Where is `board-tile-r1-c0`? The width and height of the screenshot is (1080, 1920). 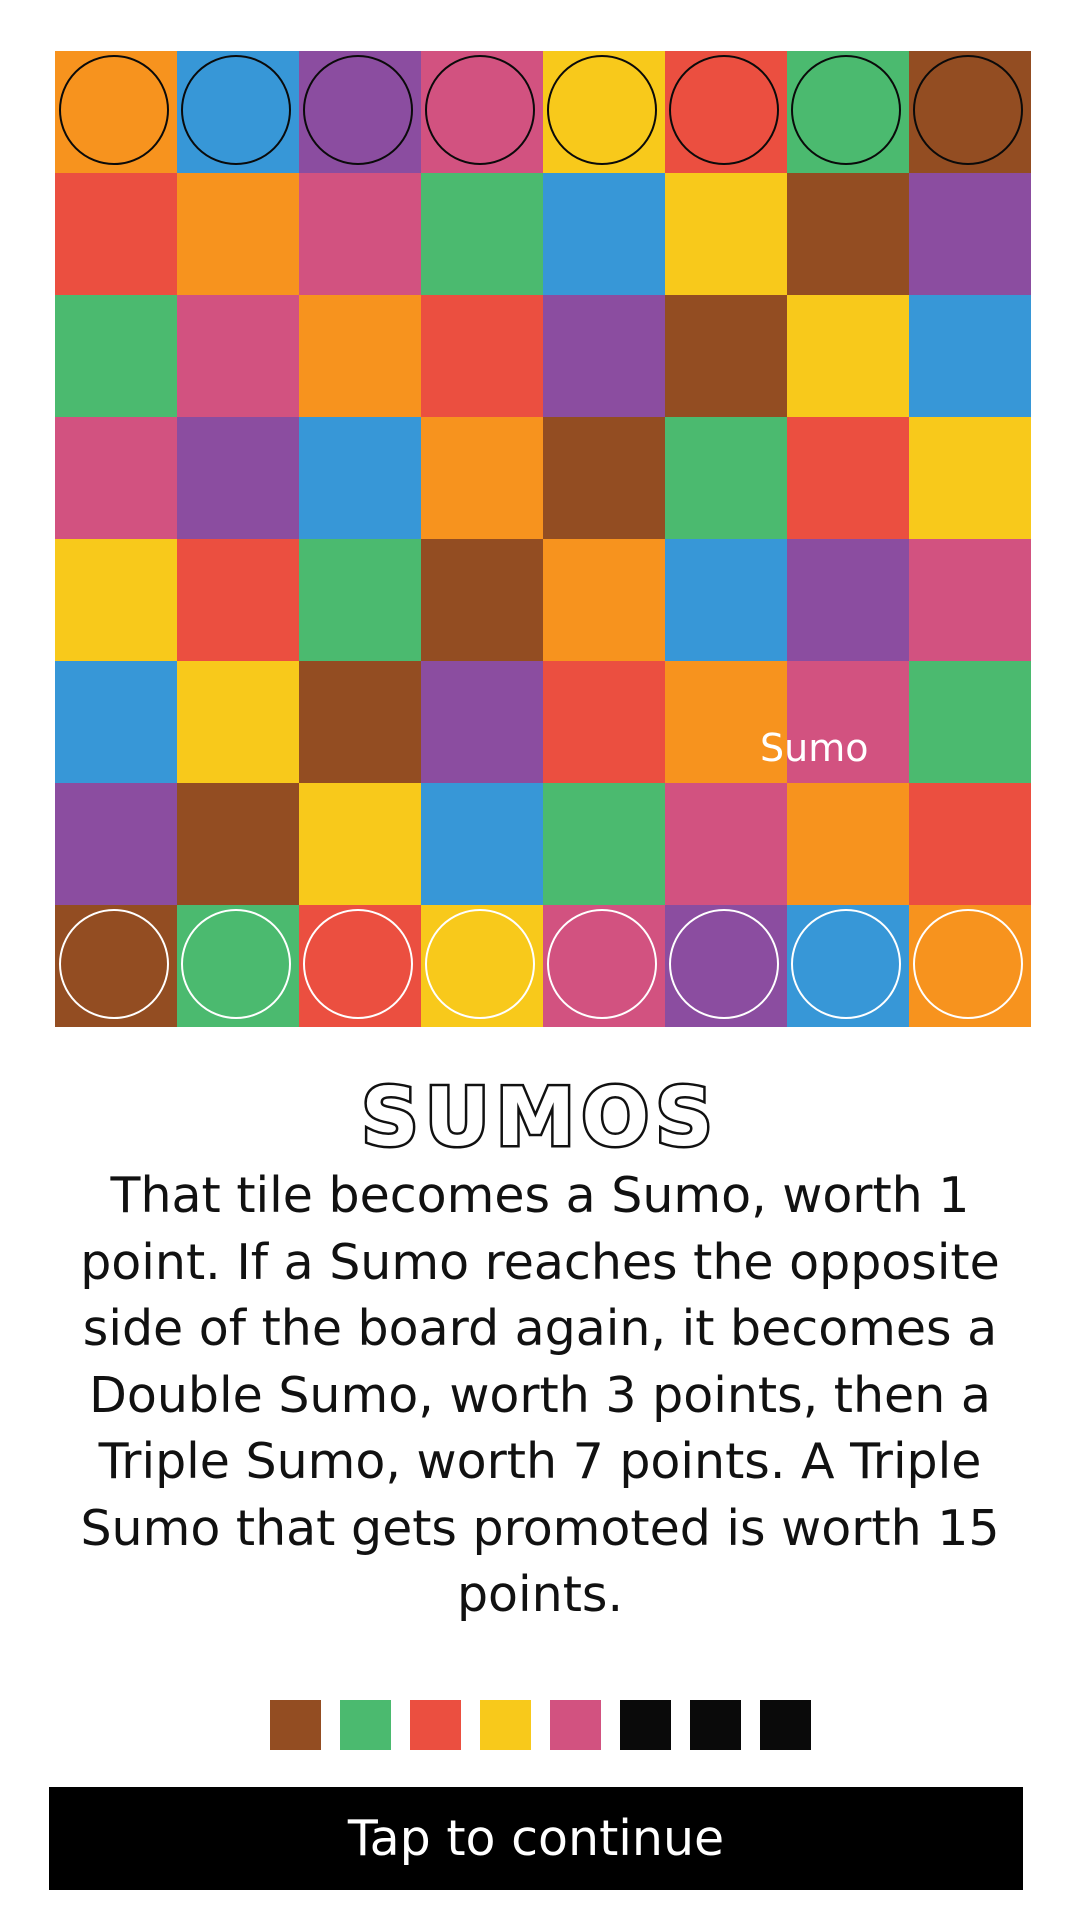
board-tile-r1-c0 is located at coordinates (116, 234).